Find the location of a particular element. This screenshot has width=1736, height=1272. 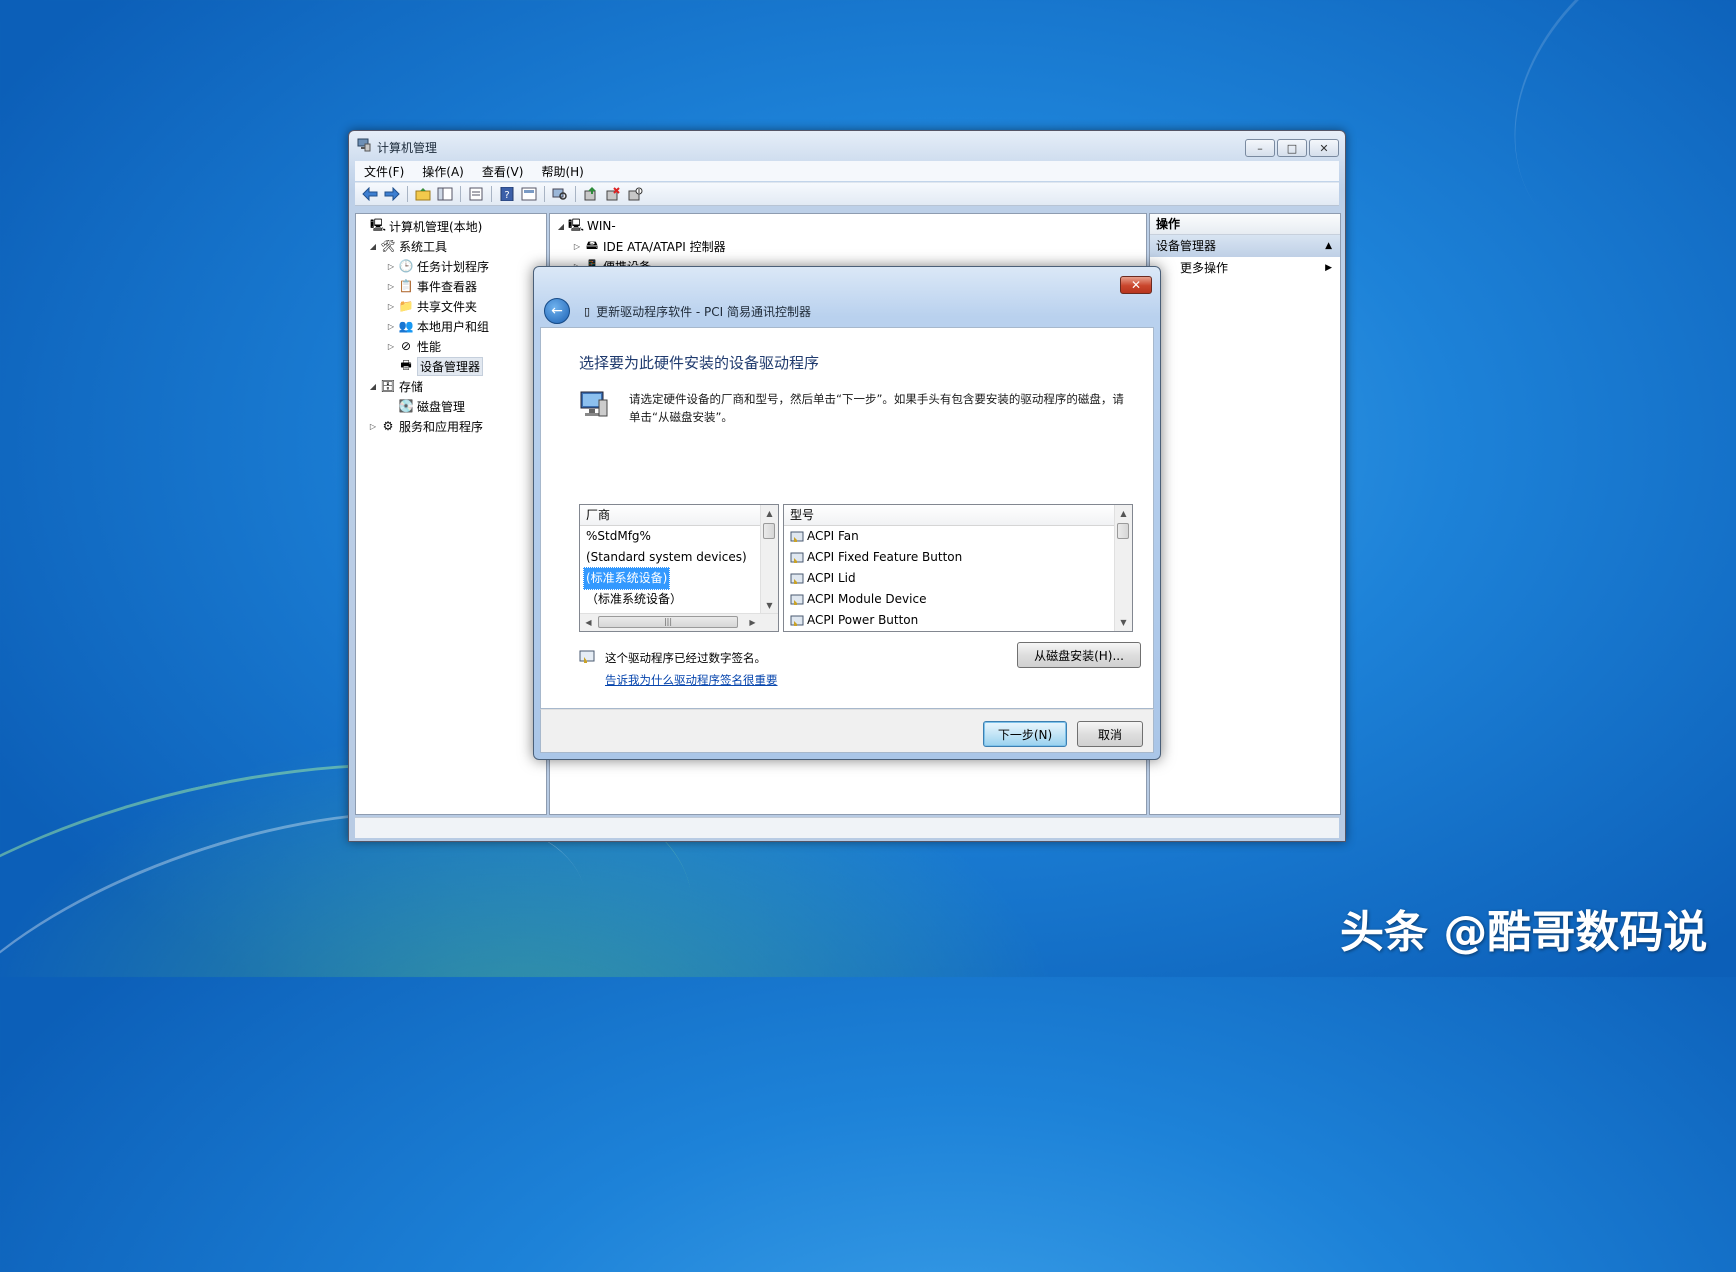

list-item: （标准系统设备） is located at coordinates (679, 599).